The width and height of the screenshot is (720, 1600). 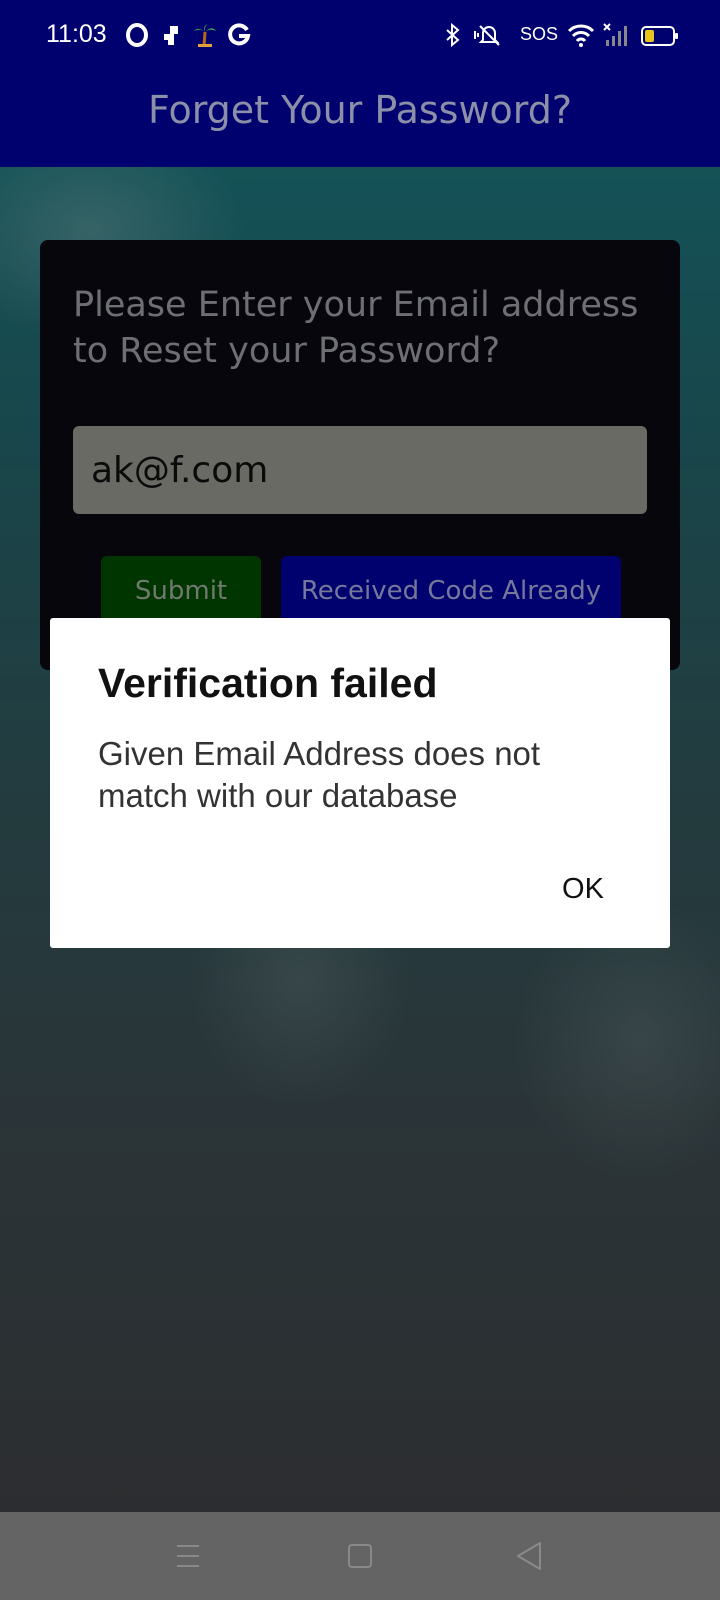 What do you see at coordinates (530, 1556) in the screenshot?
I see `back-icon` at bounding box center [530, 1556].